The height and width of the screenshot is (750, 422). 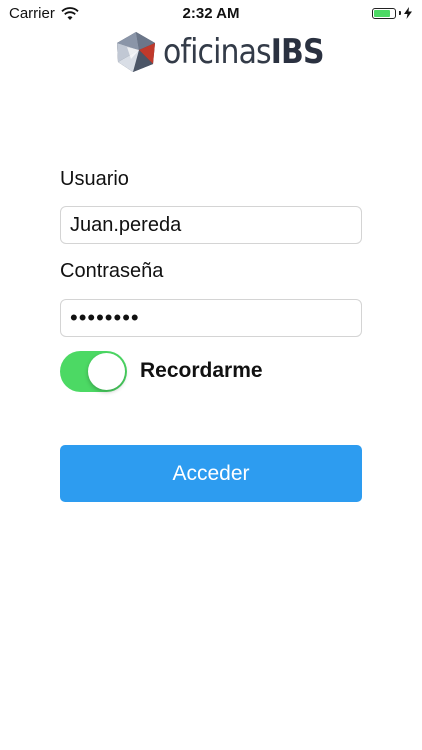 What do you see at coordinates (136, 52) in the screenshot?
I see `logo-mark-icon` at bounding box center [136, 52].